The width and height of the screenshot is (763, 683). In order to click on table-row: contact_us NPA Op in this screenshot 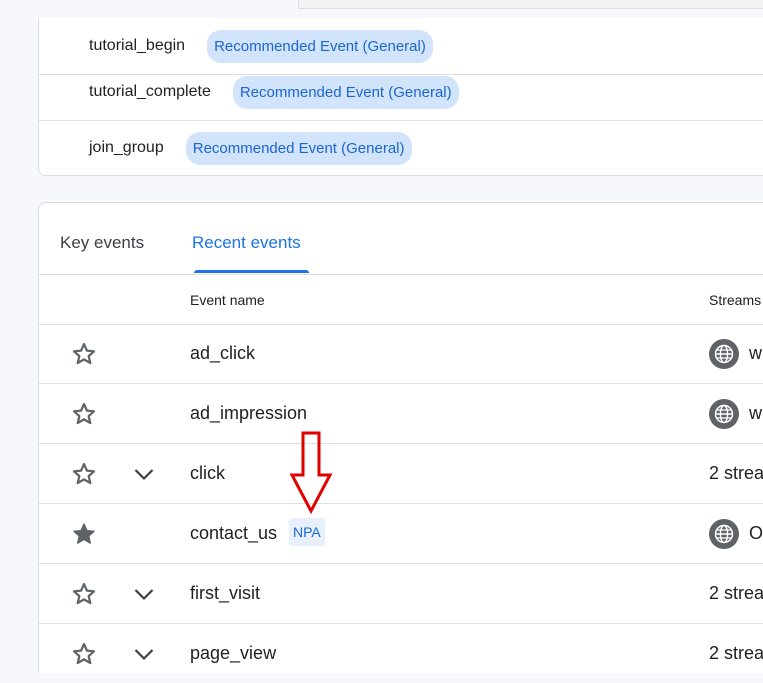, I will do `click(401, 534)`.